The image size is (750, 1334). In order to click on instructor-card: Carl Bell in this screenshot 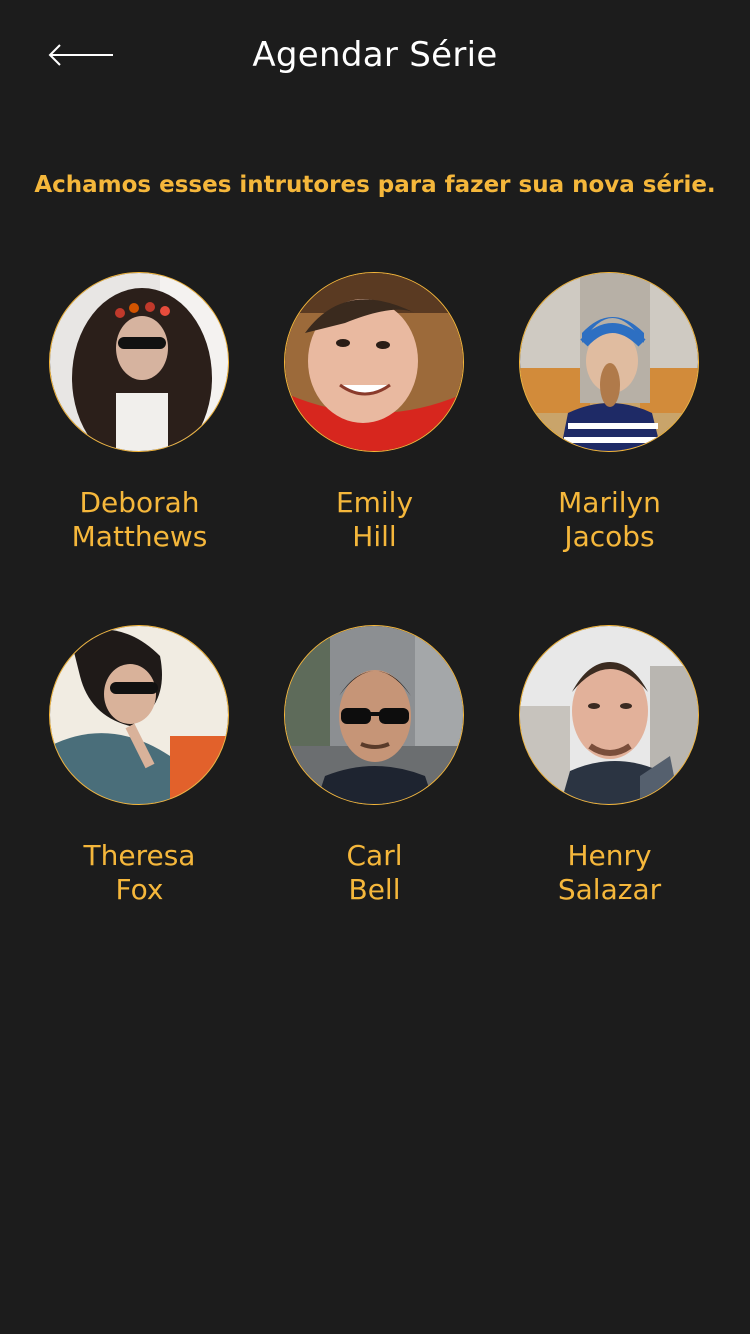, I will do `click(374, 775)`.